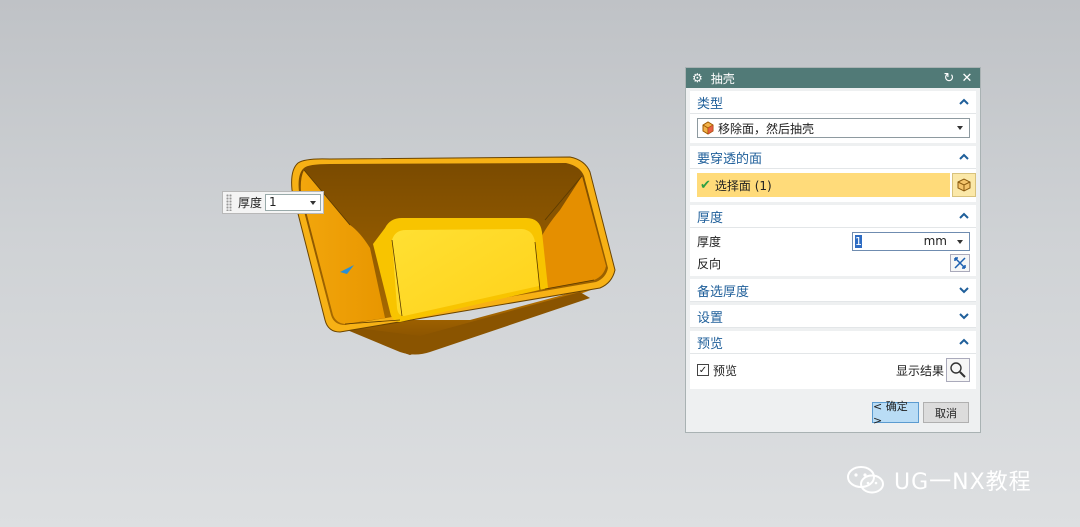 The image size is (1080, 527). I want to click on dialog-titlebar: ⚙ 抽壳 ↻ ✕, so click(833, 78).